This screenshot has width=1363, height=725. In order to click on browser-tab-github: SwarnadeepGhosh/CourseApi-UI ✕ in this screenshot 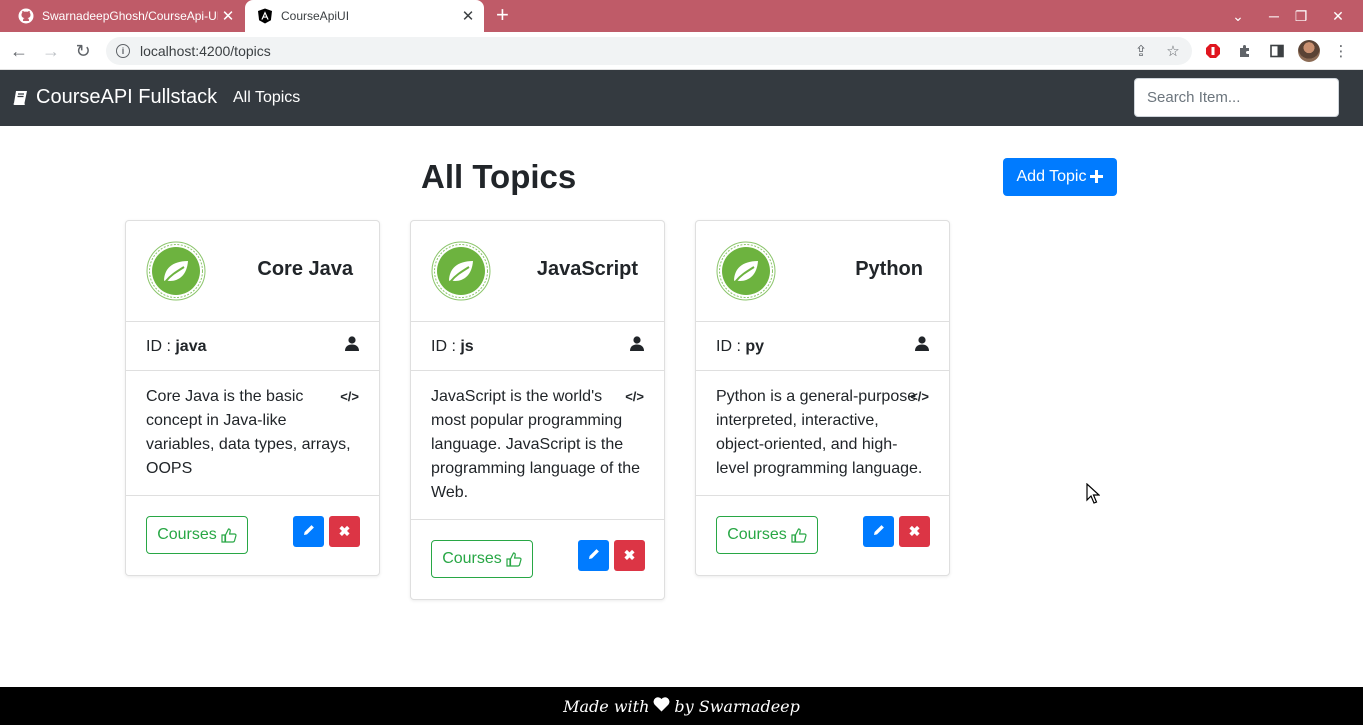, I will do `click(126, 16)`.